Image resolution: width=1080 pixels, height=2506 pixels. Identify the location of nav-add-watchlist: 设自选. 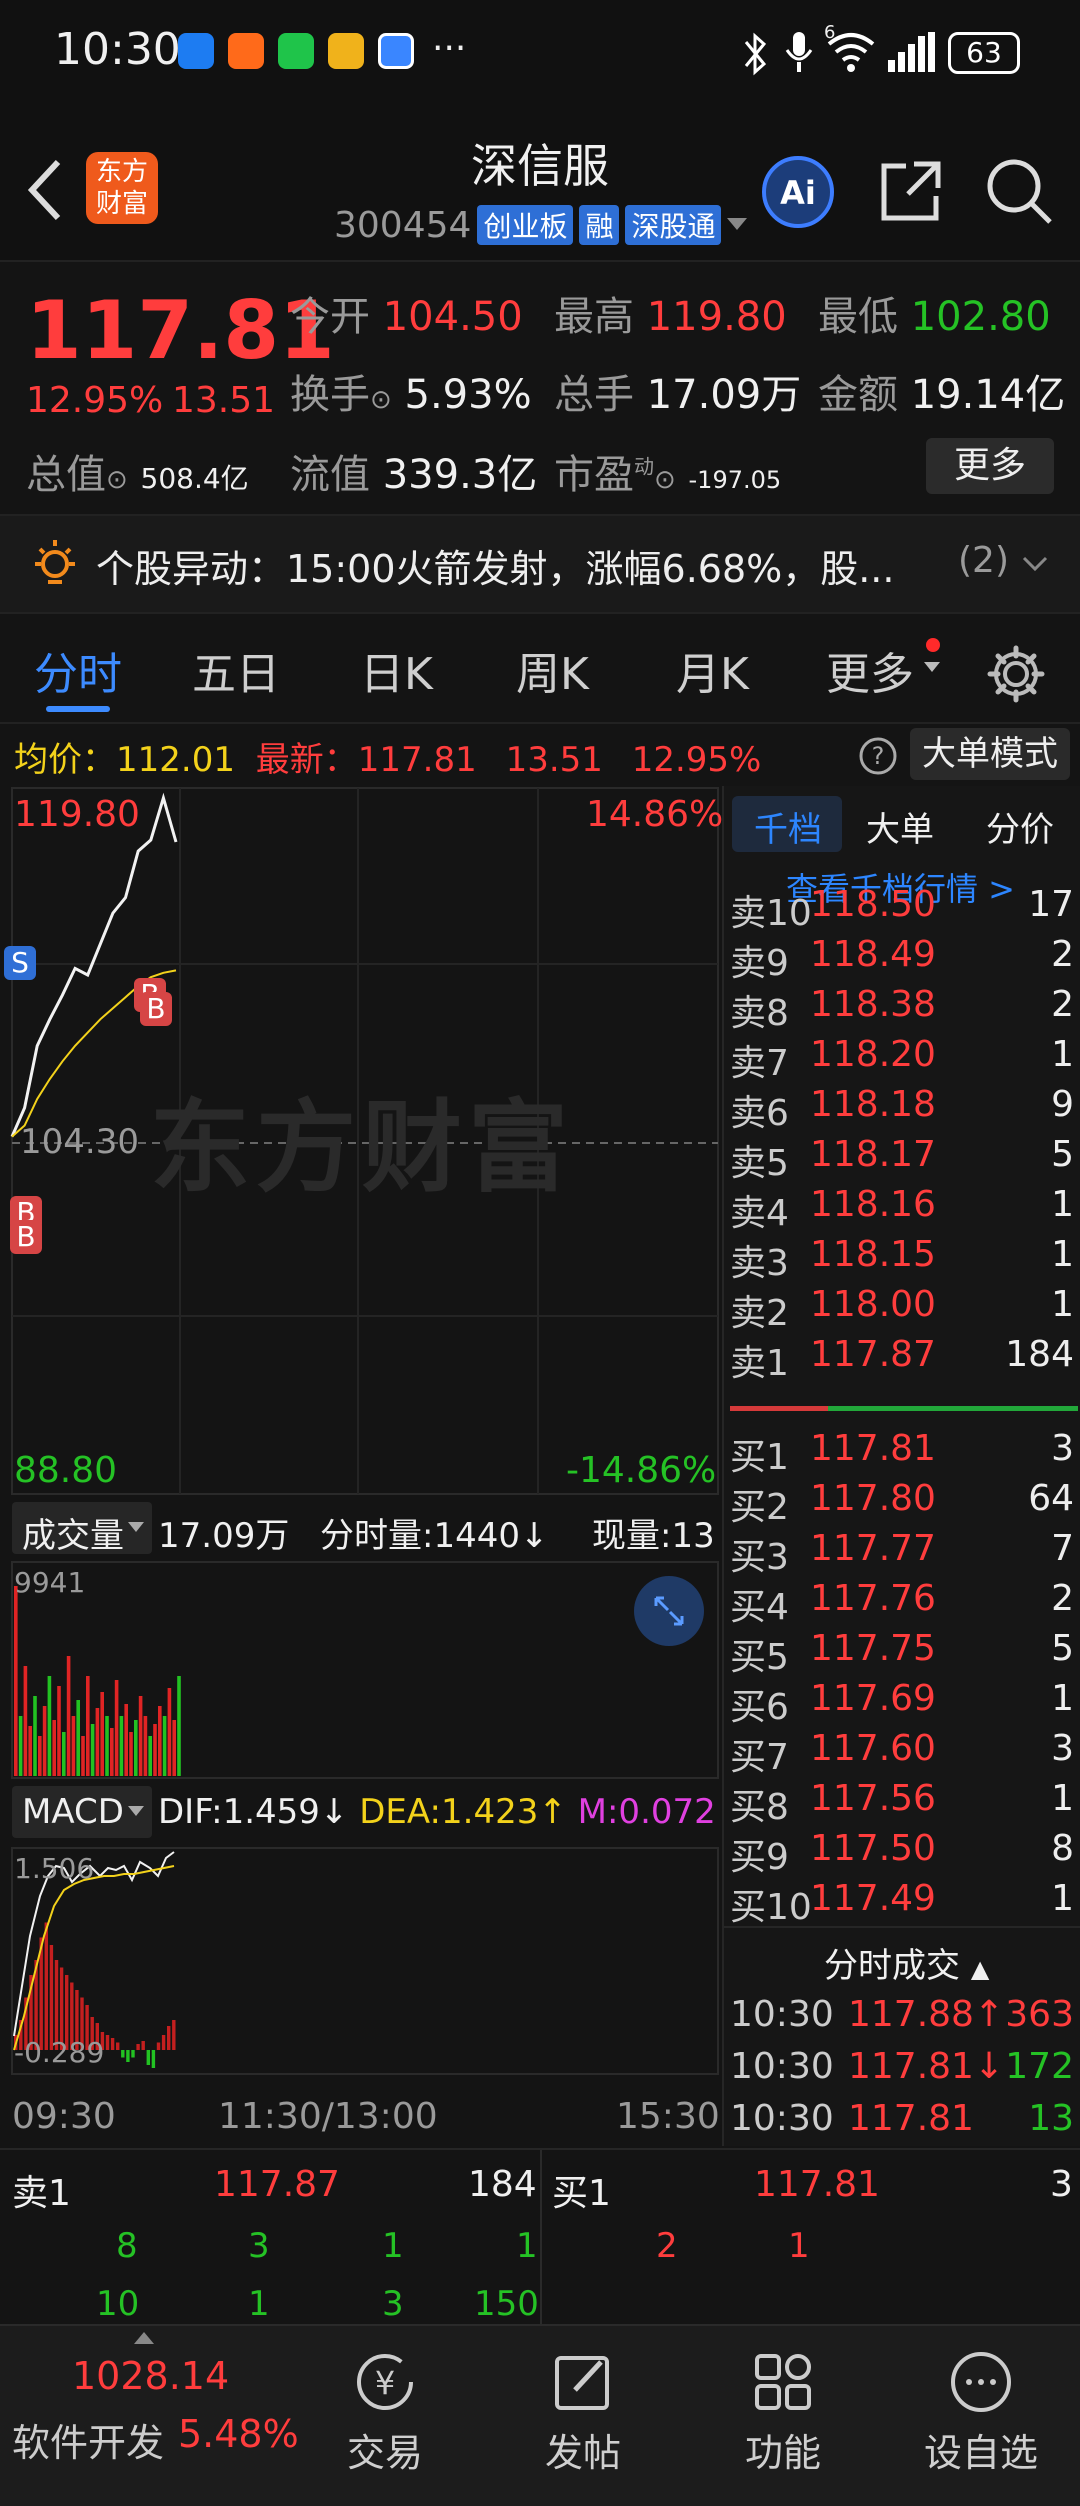
(981, 2401).